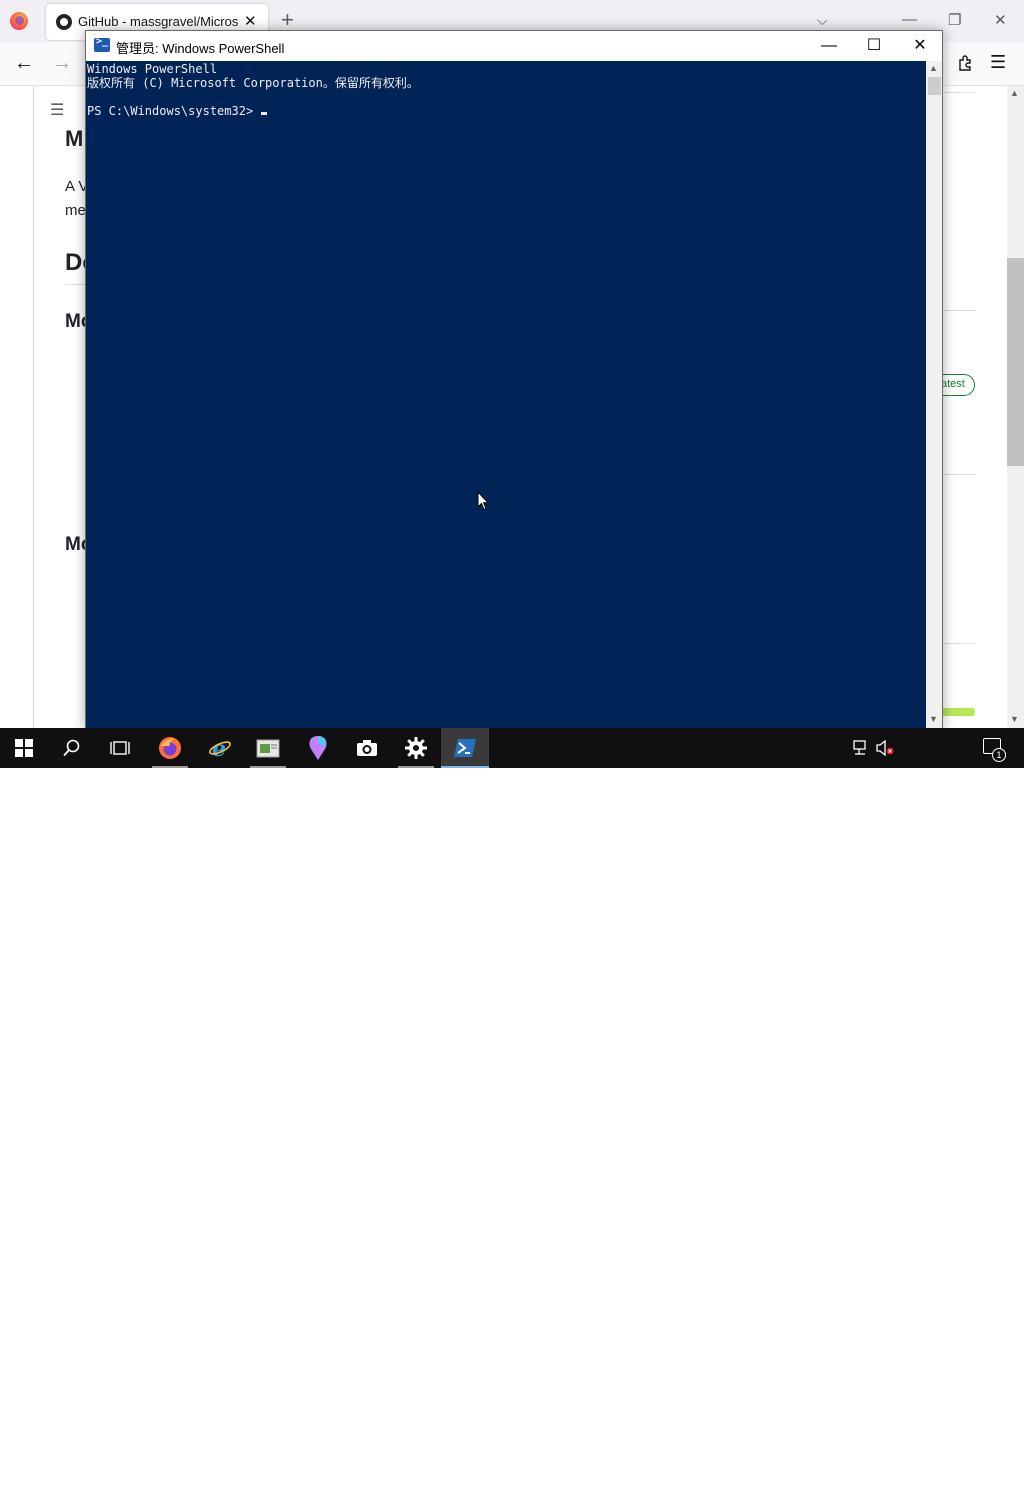 The image size is (1024, 1493). I want to click on powershell-scroll-up-icon: ▲, so click(933, 68).